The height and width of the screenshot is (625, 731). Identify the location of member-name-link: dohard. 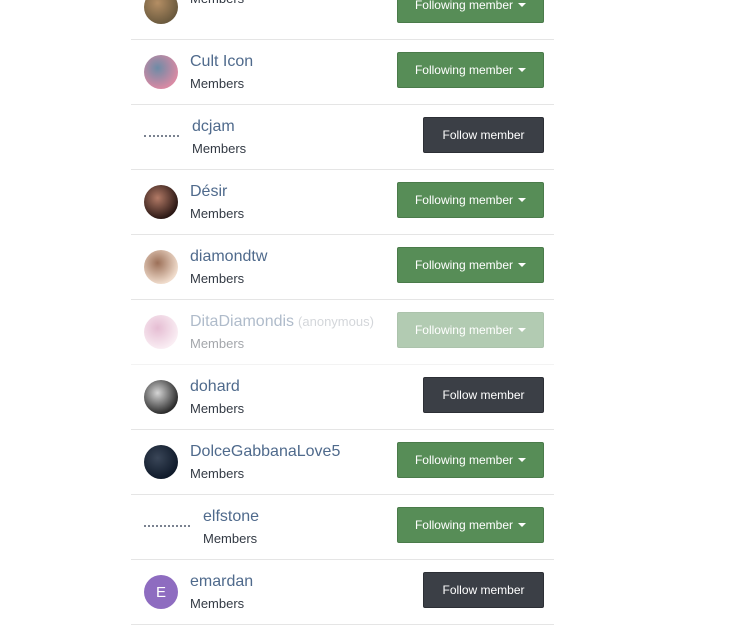
(215, 386).